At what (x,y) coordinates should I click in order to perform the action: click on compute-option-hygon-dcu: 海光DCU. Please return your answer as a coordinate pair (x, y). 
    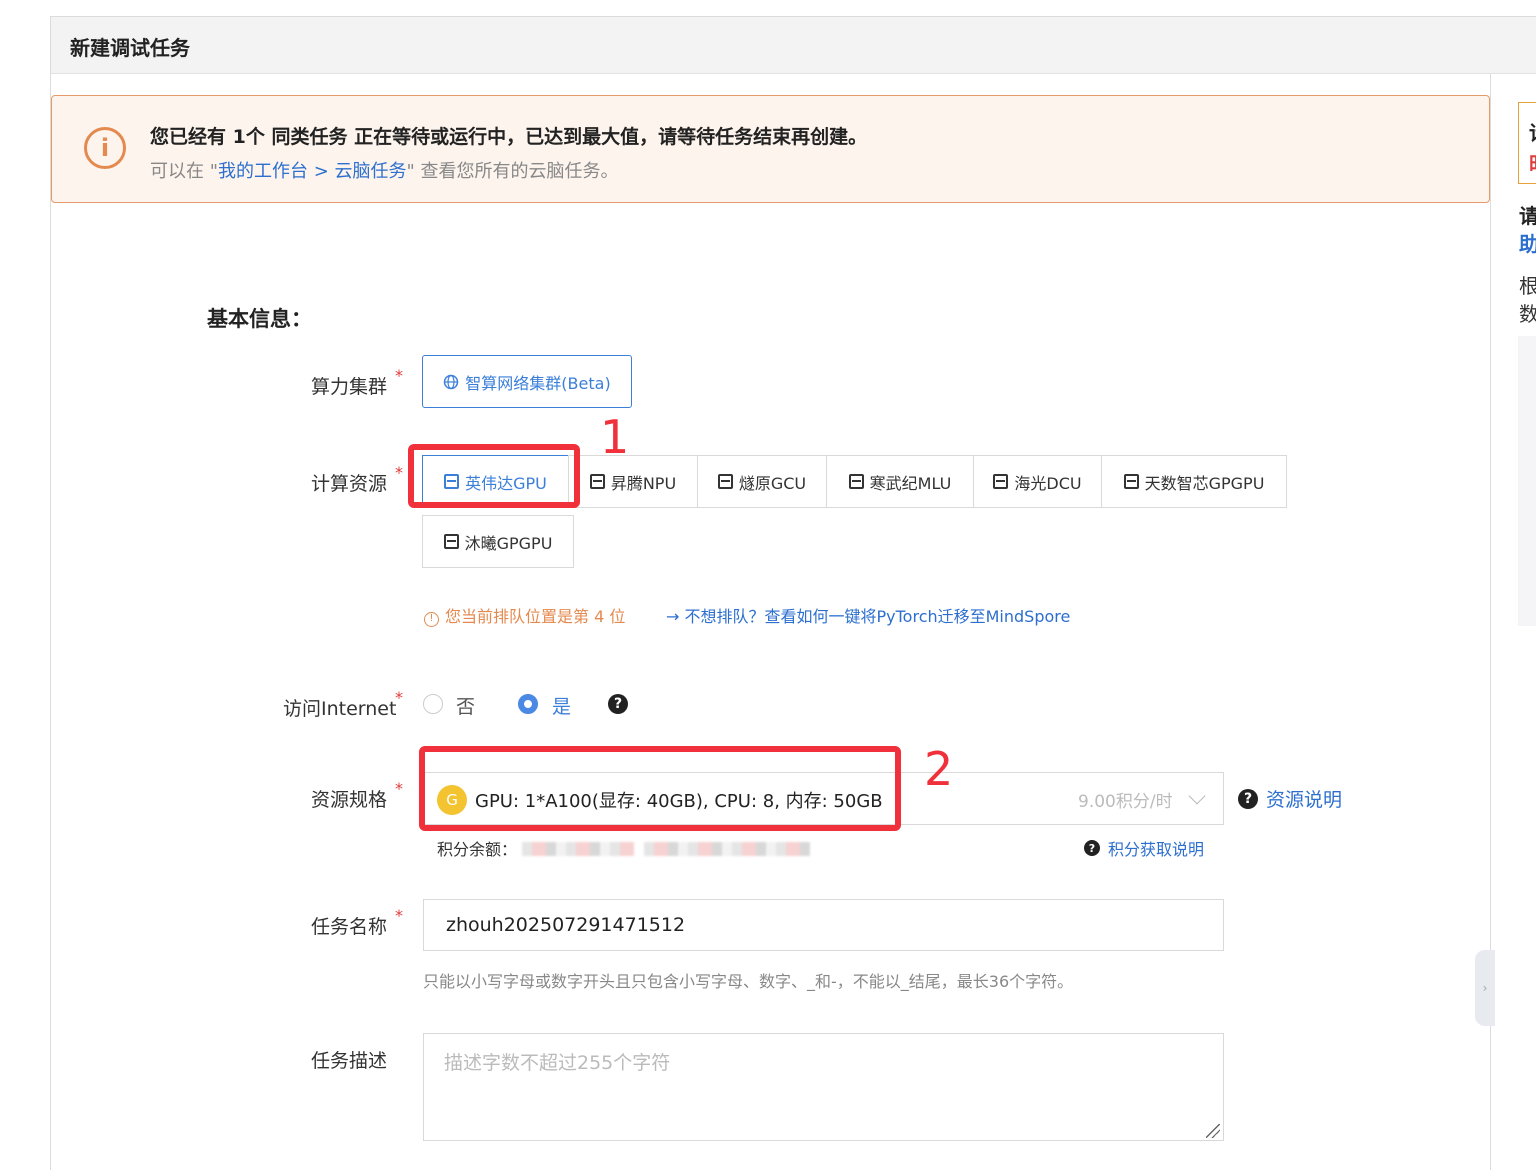
    Looking at the image, I should click on (1037, 481).